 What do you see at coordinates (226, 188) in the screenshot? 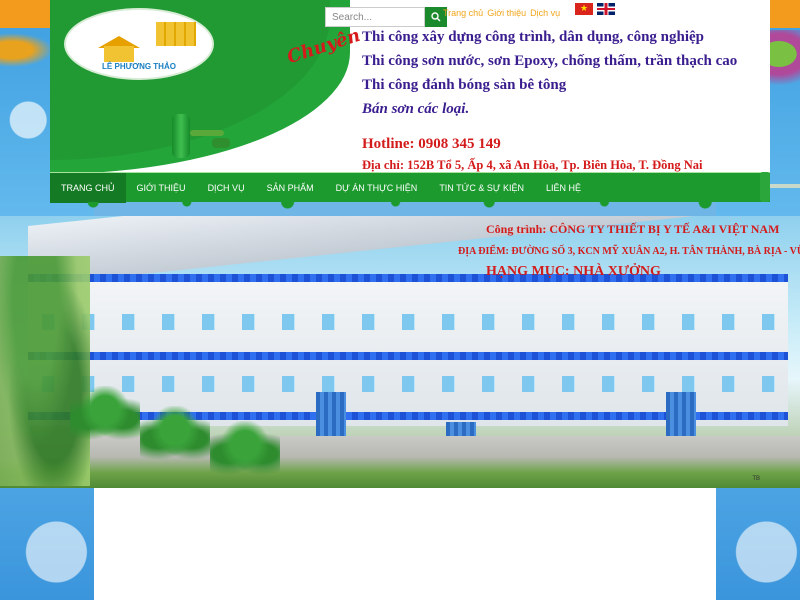
I see `nav-item-services: Dịch vụ` at bounding box center [226, 188].